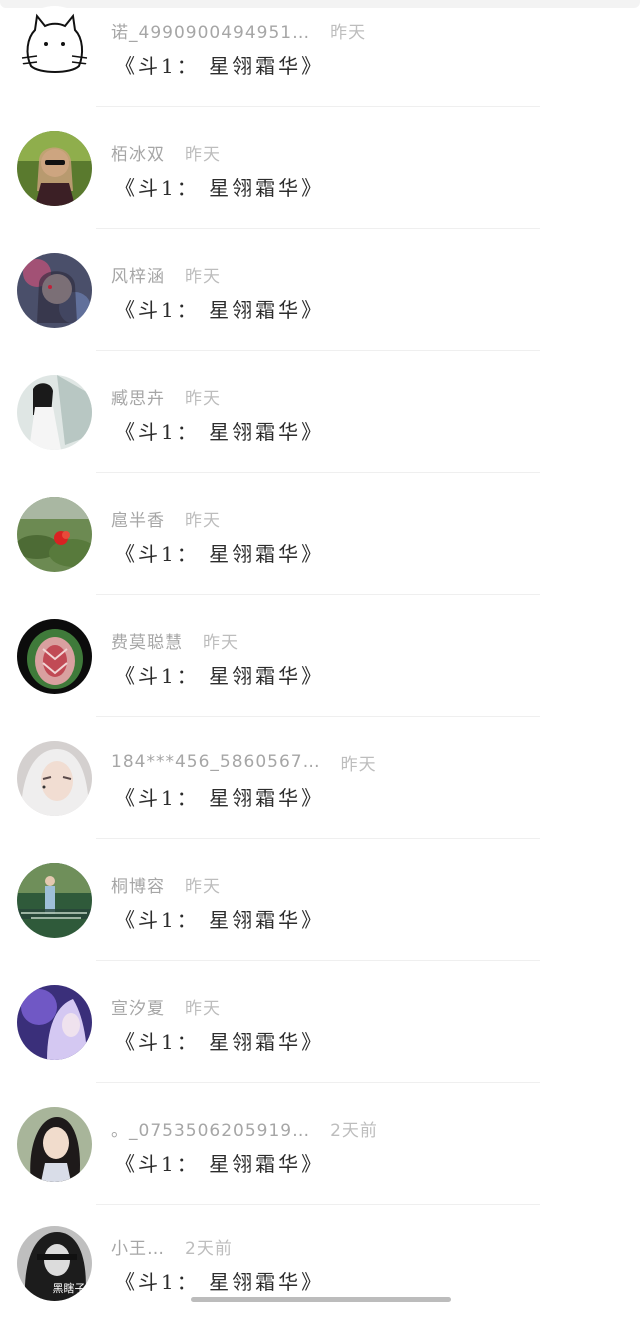 This screenshot has width=640, height=1341. Describe the element at coordinates (138, 396) in the screenshot. I see `user-name: 臧思卉` at that location.